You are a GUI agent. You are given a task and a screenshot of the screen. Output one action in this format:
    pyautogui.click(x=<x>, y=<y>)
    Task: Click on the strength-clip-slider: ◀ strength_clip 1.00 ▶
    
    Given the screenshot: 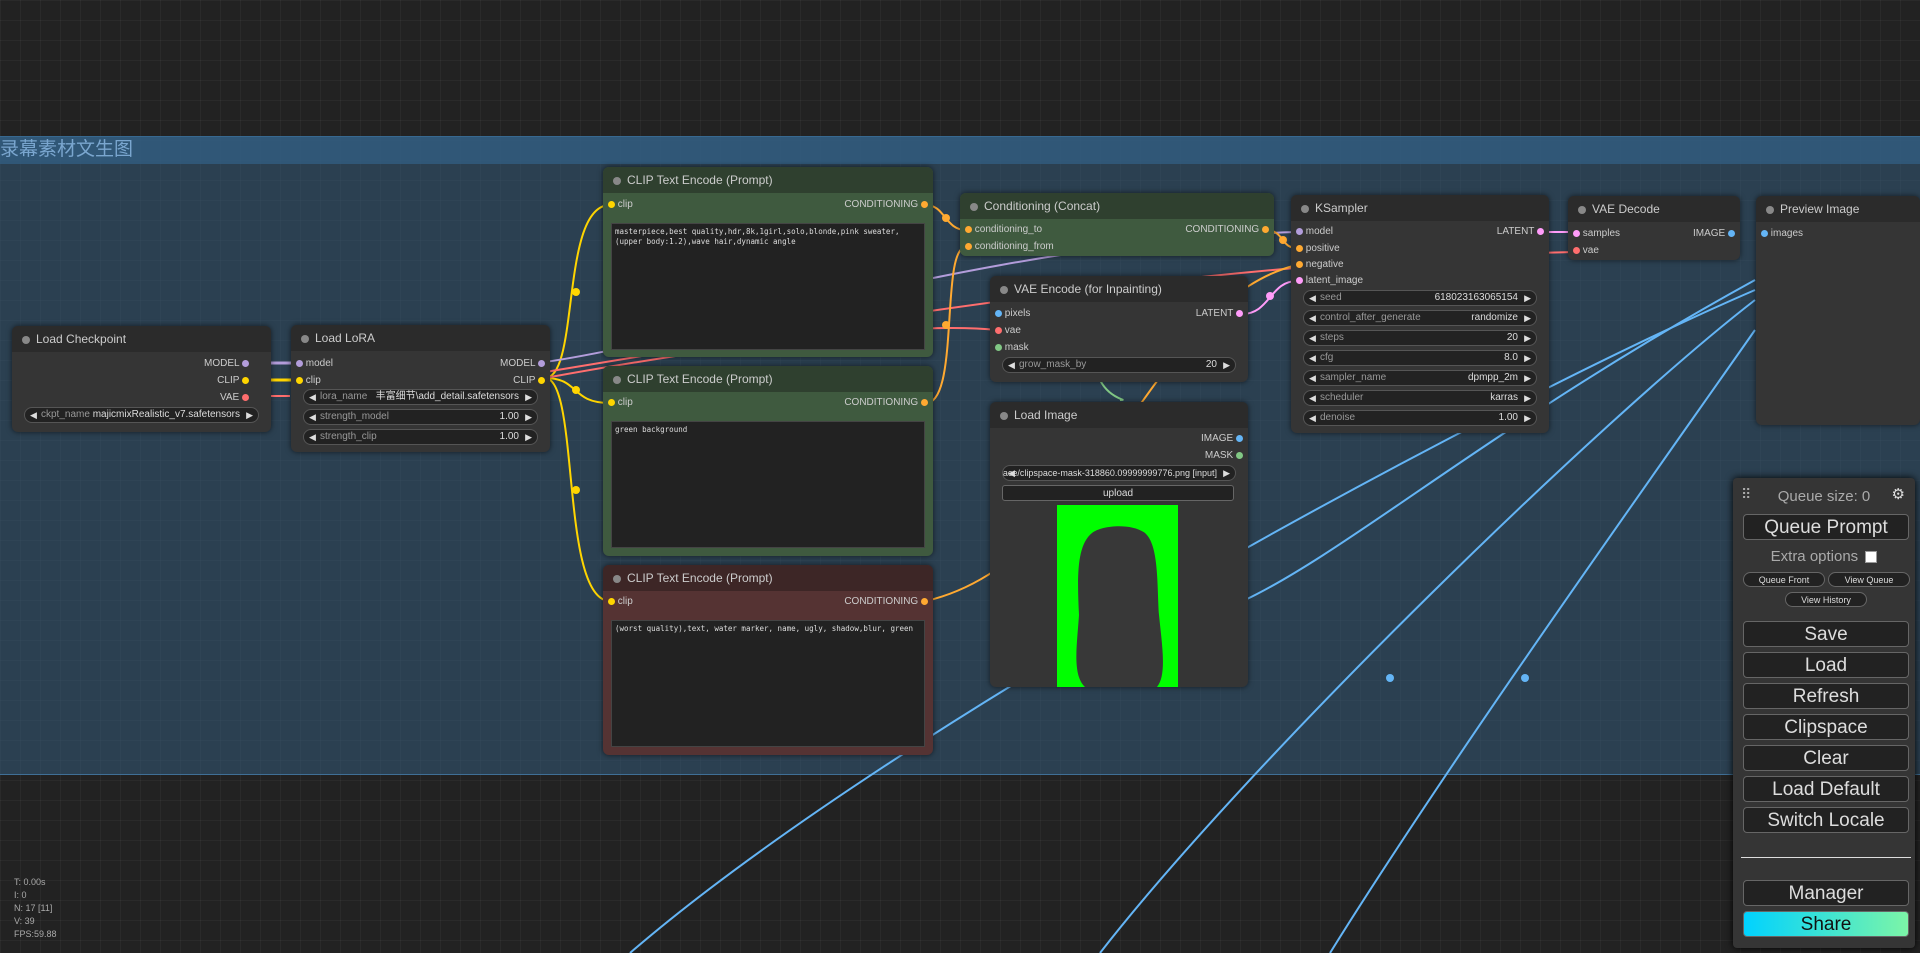 What is the action you would take?
    pyautogui.click(x=420, y=437)
    